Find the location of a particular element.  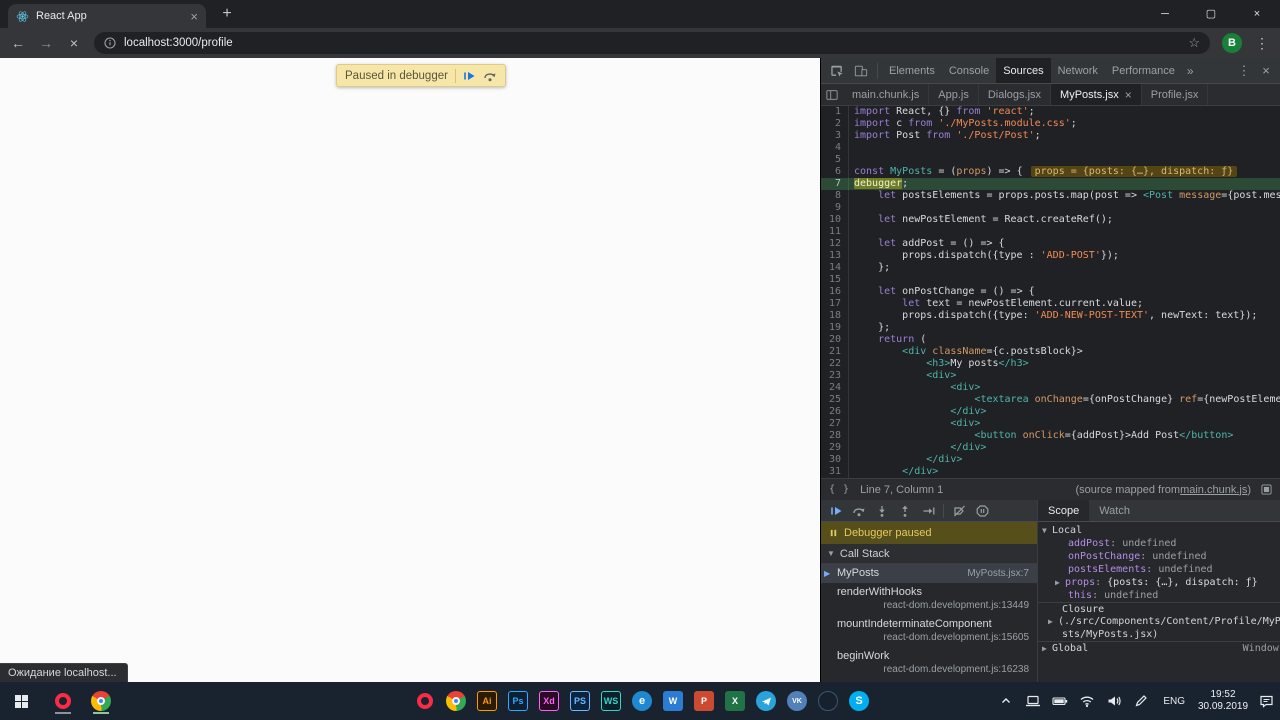

step-out-button is located at coordinates (905, 510).